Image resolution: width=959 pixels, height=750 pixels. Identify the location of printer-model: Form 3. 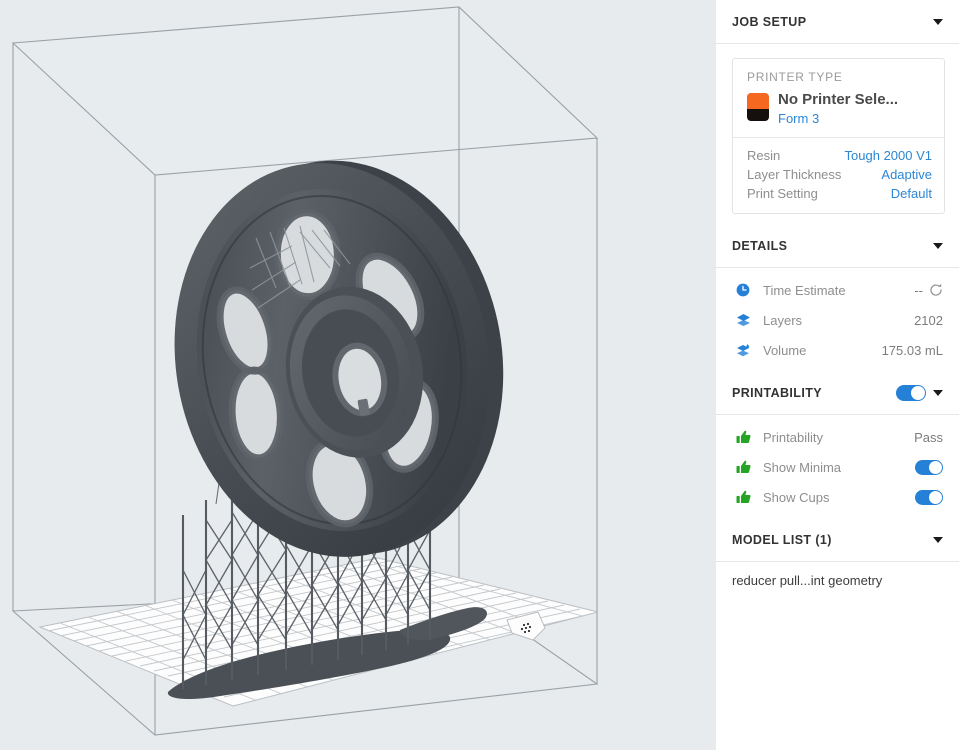
(838, 119).